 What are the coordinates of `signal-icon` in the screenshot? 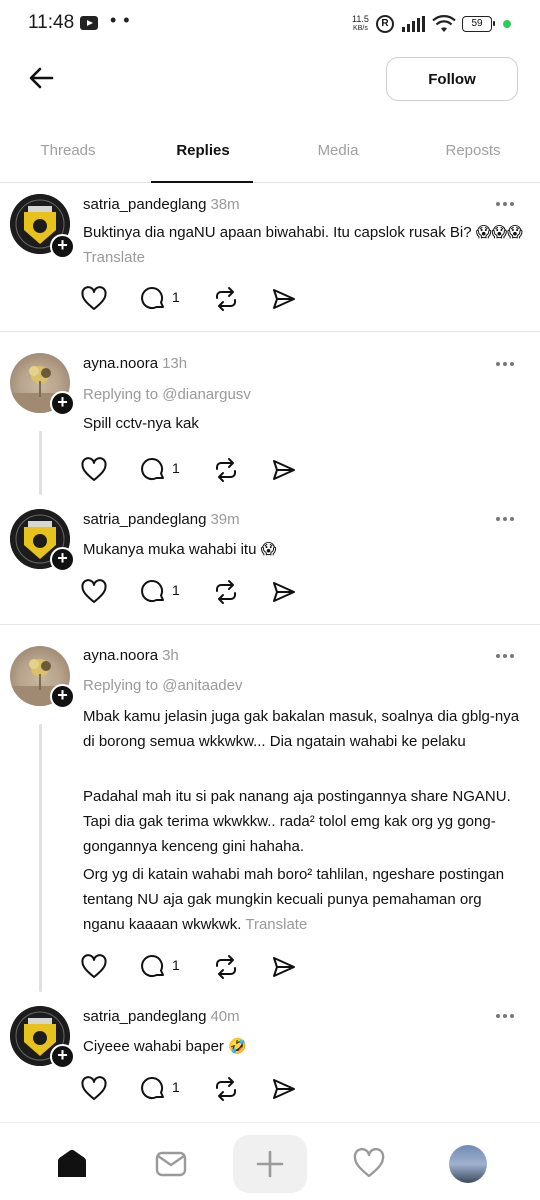 It's located at (413, 24).